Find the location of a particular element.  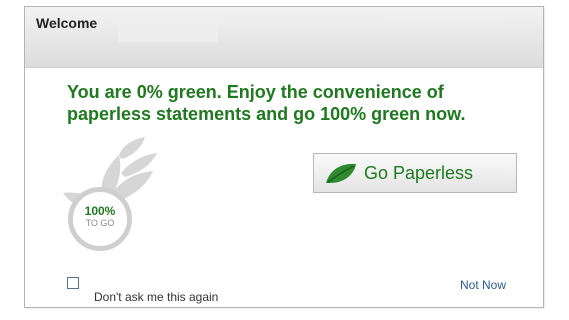

plant-graphic: 100% TO GO is located at coordinates (126, 193).